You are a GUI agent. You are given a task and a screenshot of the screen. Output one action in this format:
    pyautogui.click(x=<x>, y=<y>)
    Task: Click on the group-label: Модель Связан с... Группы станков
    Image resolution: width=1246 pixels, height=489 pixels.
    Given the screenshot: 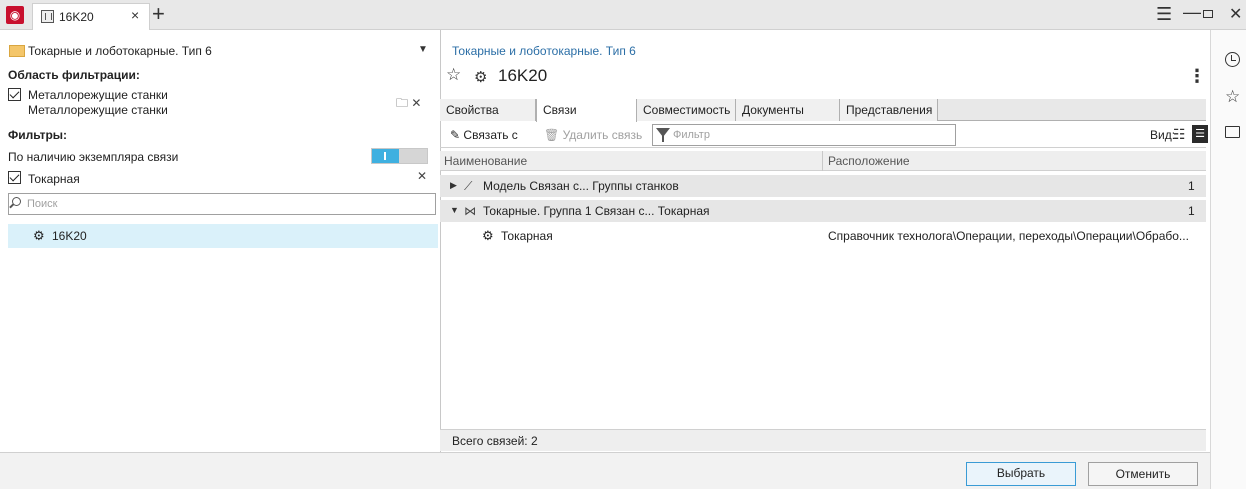 What is the action you would take?
    pyautogui.click(x=581, y=186)
    